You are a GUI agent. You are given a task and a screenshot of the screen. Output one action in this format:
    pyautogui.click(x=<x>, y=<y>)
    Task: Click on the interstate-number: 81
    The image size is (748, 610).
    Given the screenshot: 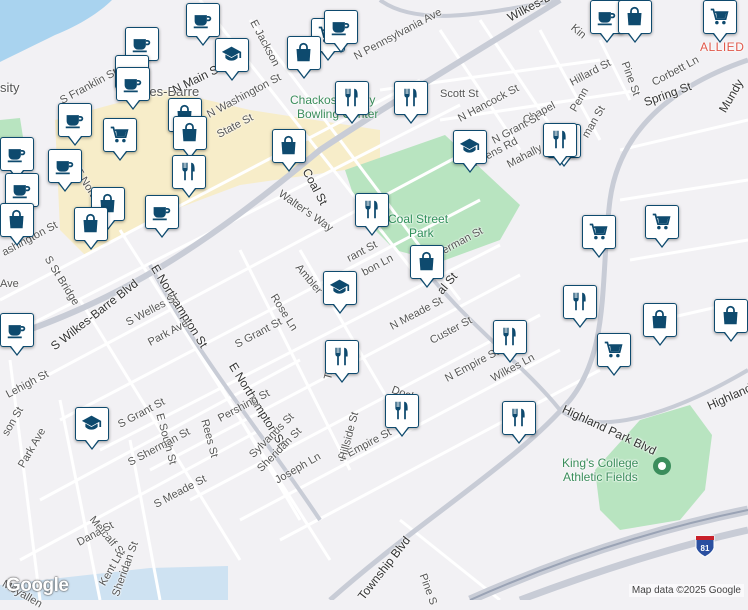 What is the action you would take?
    pyautogui.click(x=705, y=548)
    